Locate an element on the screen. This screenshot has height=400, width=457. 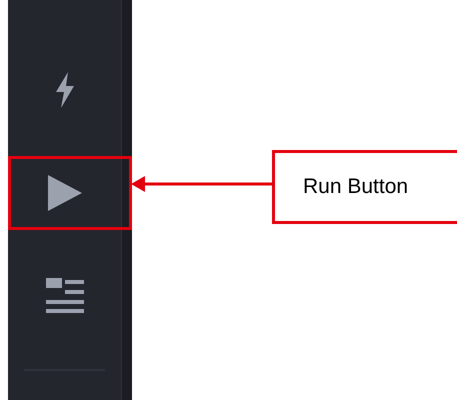
sidebar-button is located at coordinates (70, 193).